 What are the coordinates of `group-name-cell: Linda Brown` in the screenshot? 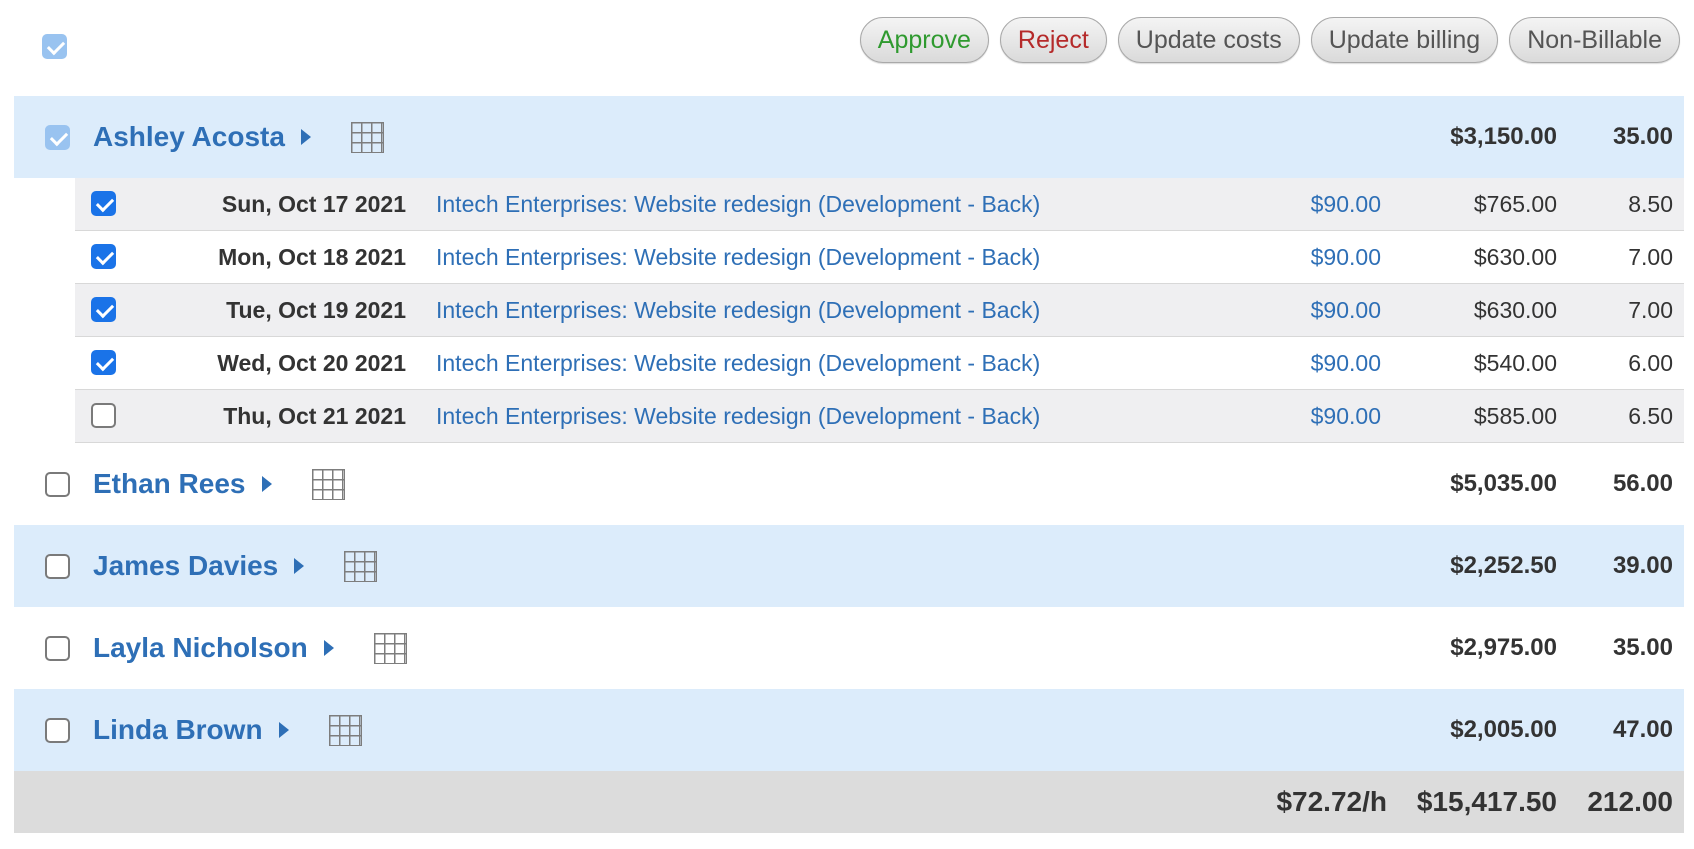 It's located at (227, 730).